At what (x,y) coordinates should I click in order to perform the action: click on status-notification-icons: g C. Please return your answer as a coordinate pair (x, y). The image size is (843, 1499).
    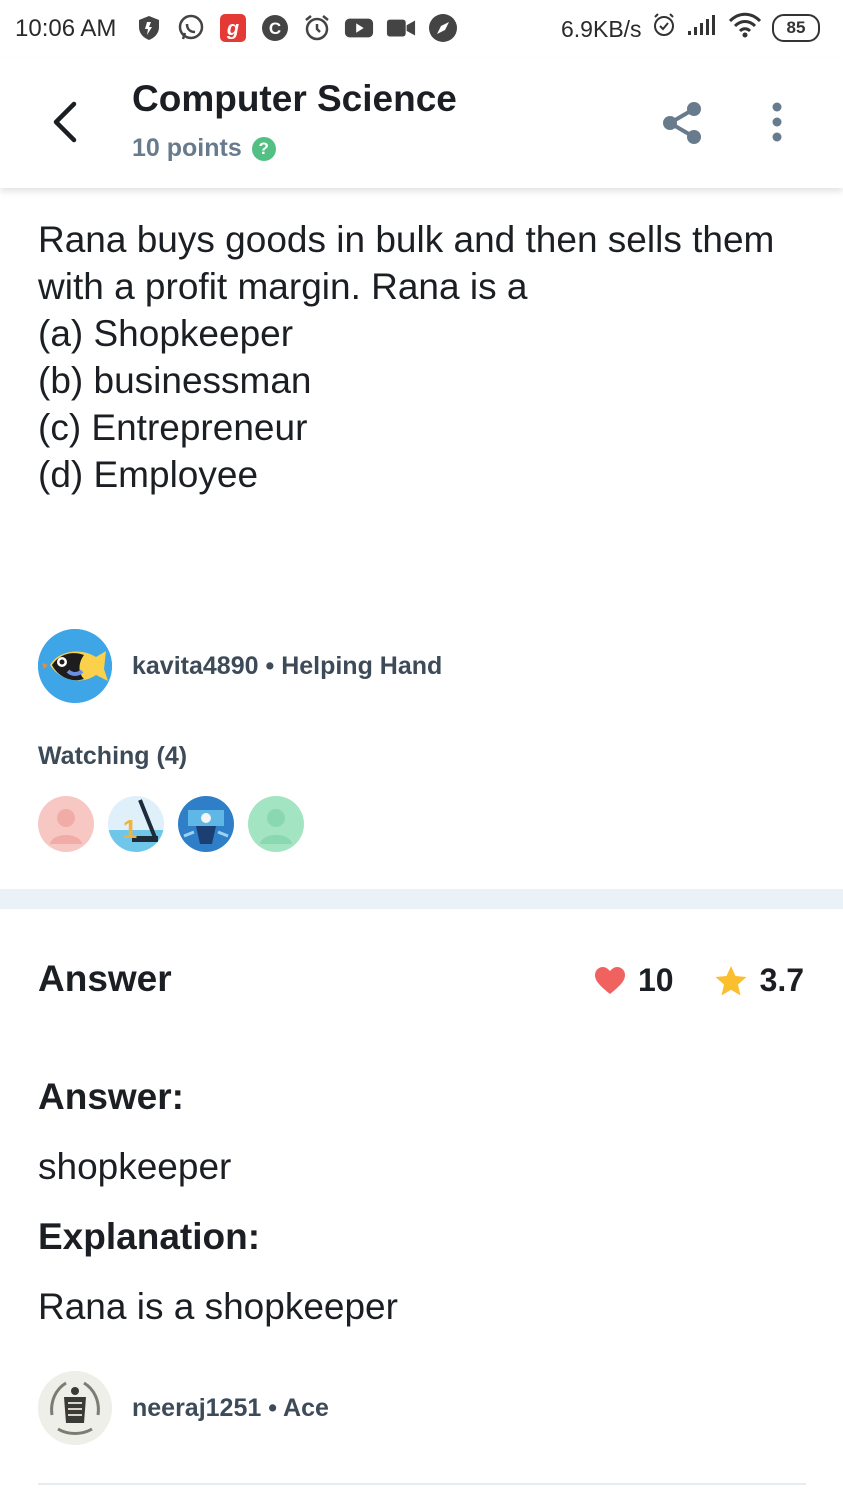
    Looking at the image, I should click on (296, 28).